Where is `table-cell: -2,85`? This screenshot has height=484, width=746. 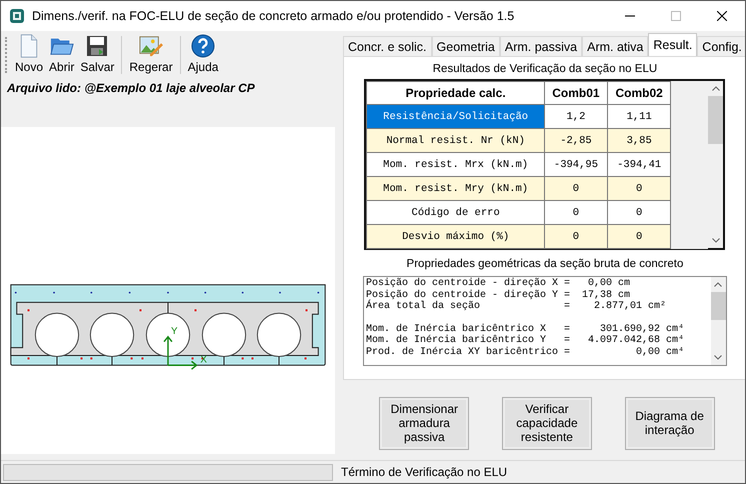
table-cell: -2,85 is located at coordinates (576, 140).